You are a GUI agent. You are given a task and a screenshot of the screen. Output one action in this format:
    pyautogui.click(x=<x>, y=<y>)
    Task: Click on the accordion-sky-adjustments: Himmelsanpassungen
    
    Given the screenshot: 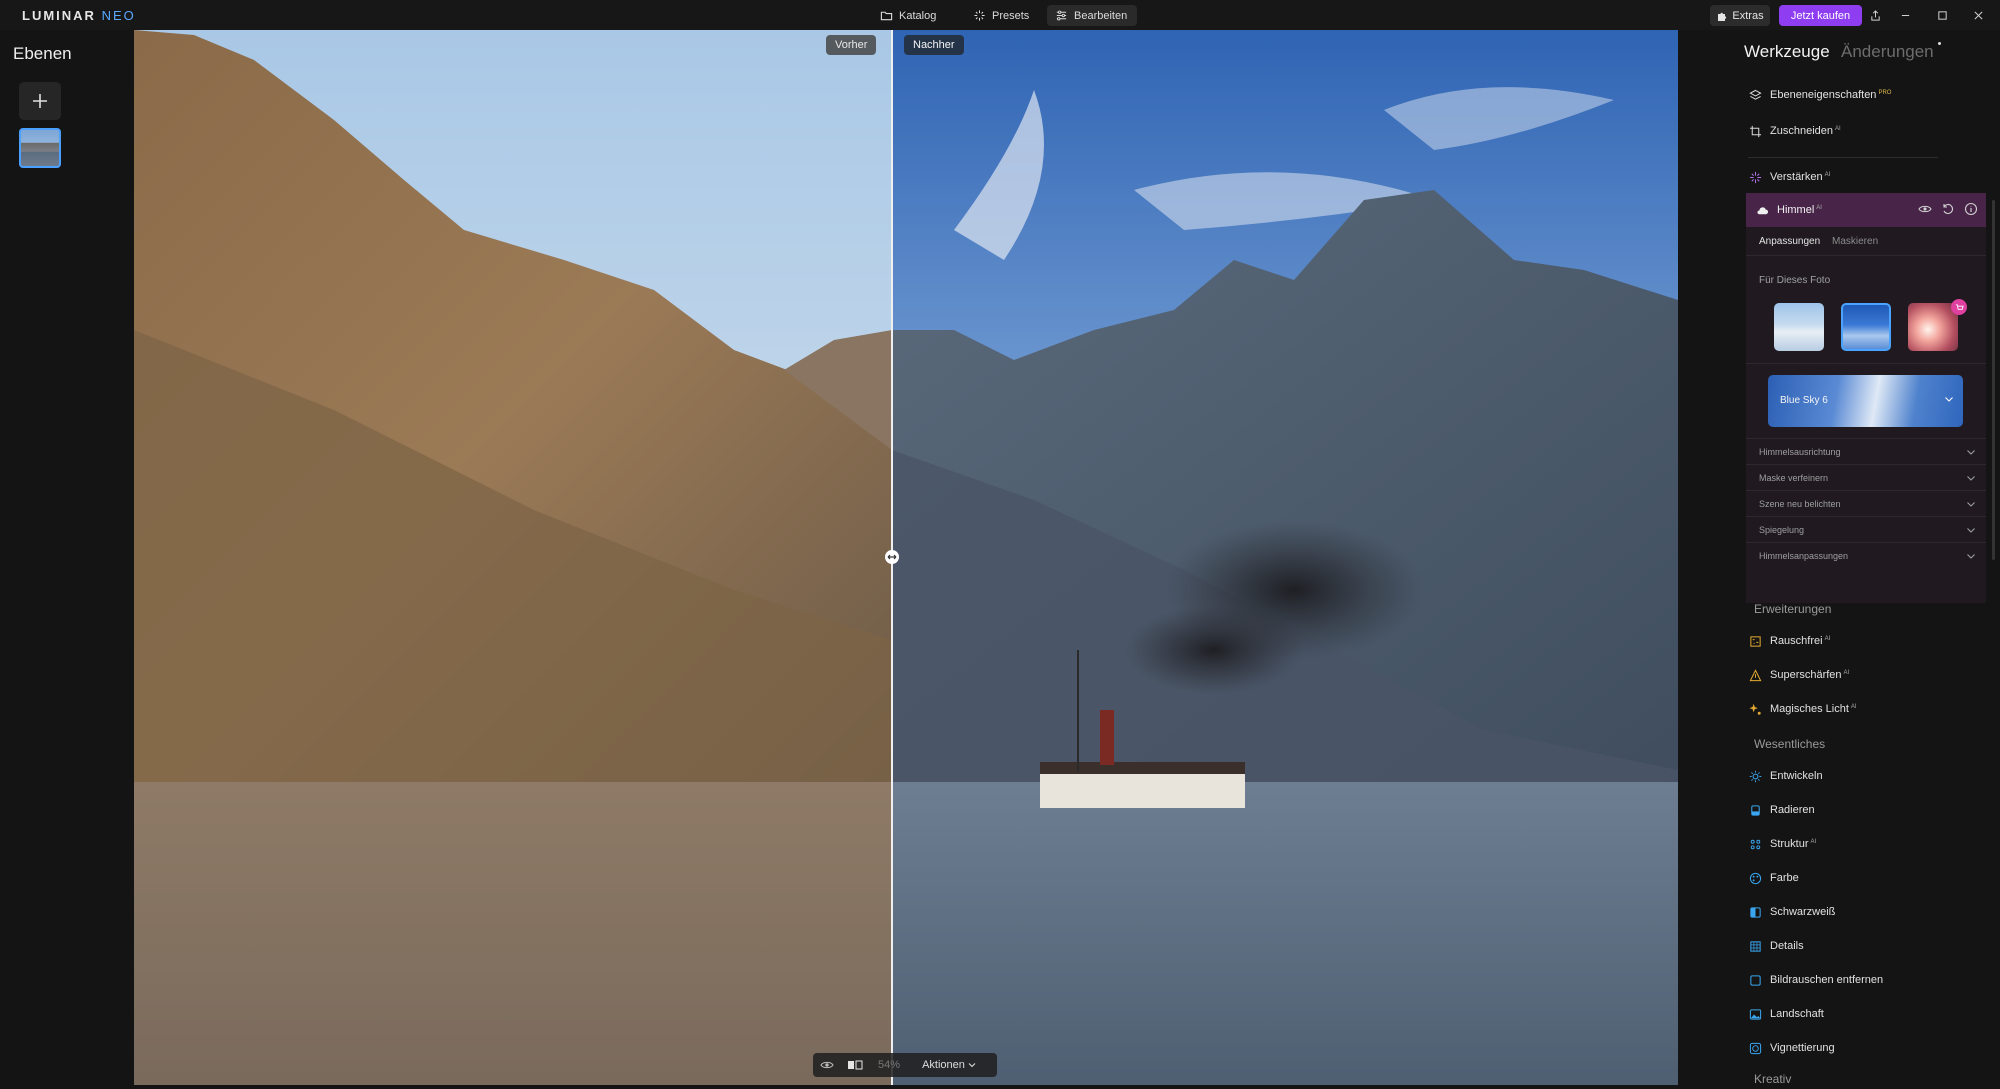 What is the action you would take?
    pyautogui.click(x=1866, y=555)
    